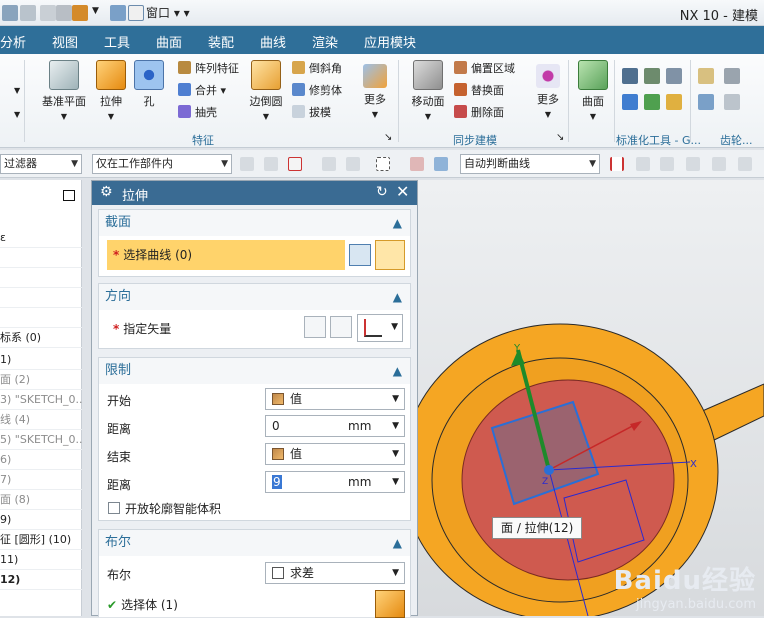 This screenshot has width=764, height=618. What do you see at coordinates (719, 164) in the screenshot?
I see `tangent-icon` at bounding box center [719, 164].